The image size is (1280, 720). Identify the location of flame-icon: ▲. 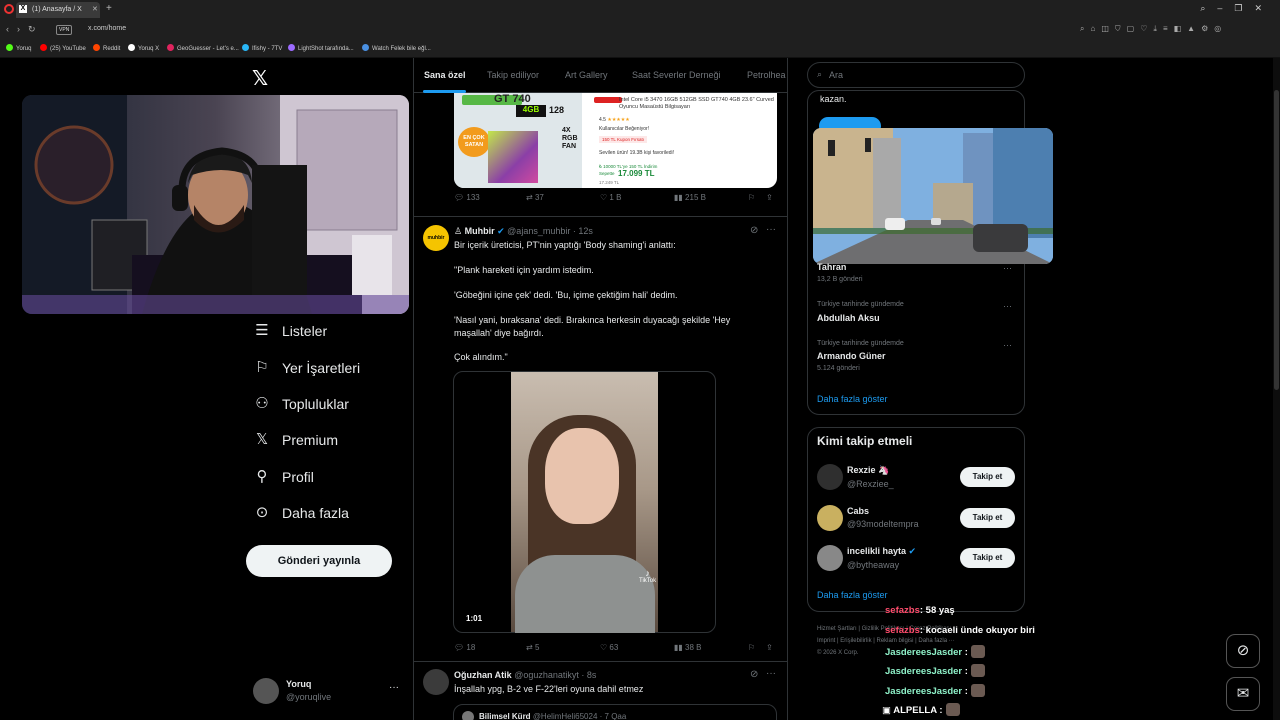
(1194, 28).